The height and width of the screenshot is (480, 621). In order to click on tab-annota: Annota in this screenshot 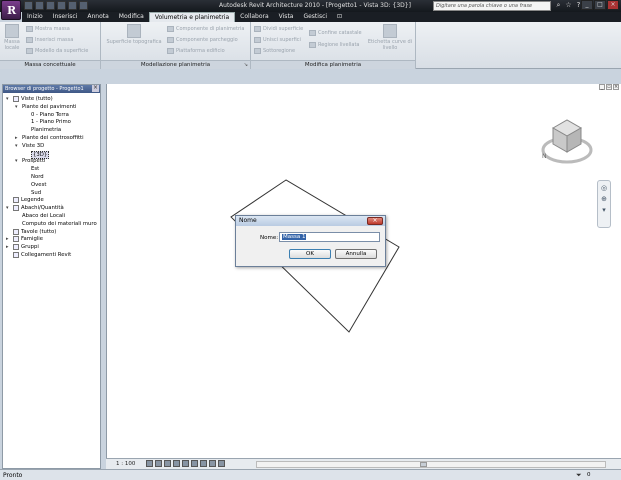, I will do `click(97, 17)`.